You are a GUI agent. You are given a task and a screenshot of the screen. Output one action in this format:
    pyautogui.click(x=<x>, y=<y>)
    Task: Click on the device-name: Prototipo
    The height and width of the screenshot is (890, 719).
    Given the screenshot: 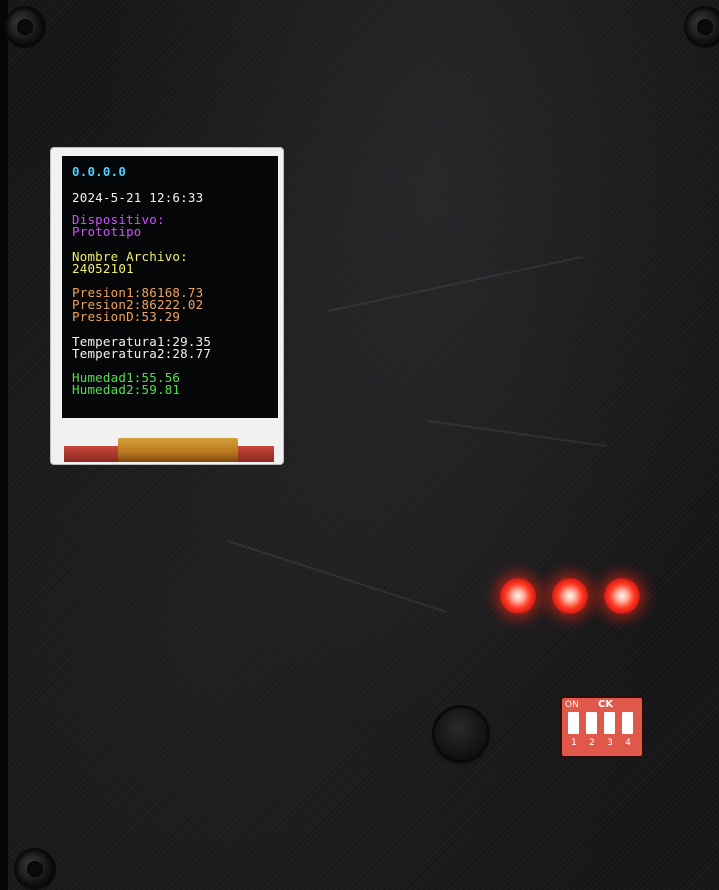 What is the action you would take?
    pyautogui.click(x=107, y=231)
    